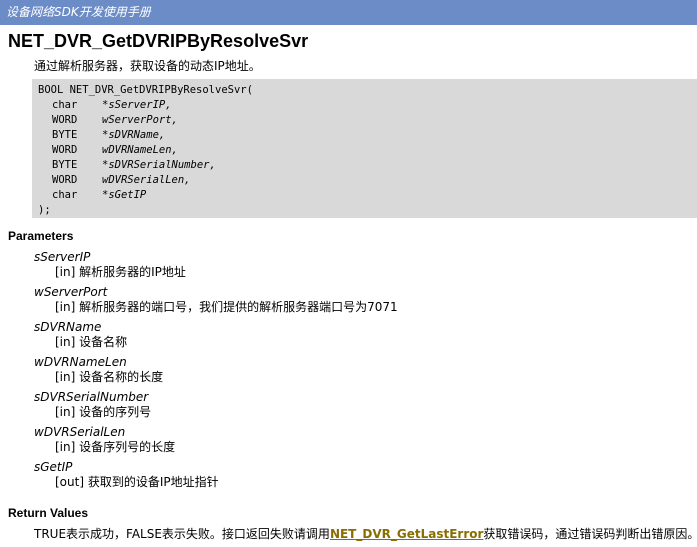  I want to click on param-entry-sdvrname: sDVRName [in] 设备名称, so click(80, 334).